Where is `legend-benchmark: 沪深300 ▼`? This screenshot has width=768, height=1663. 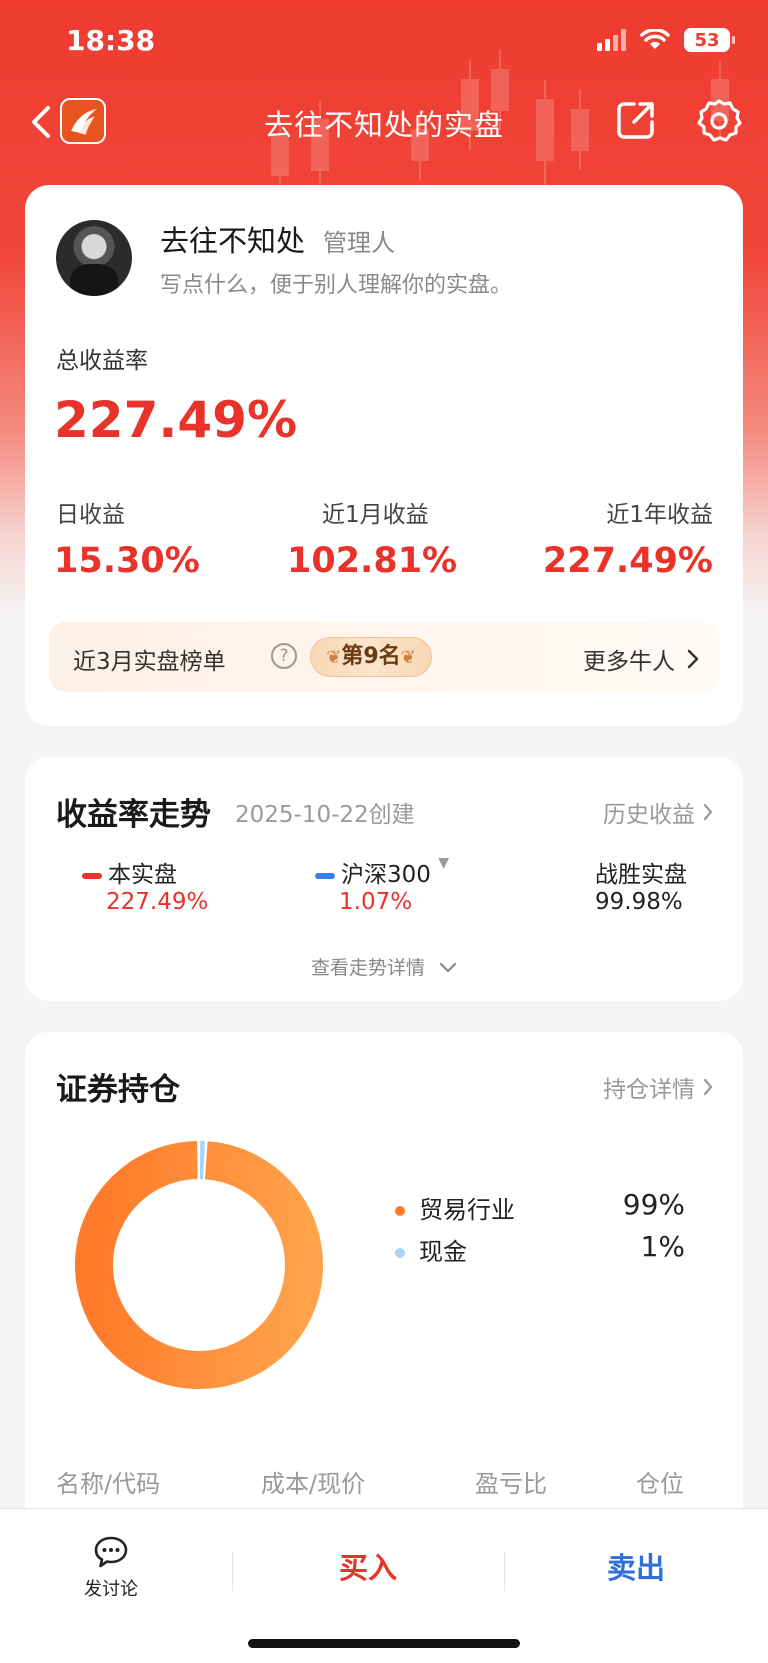
legend-benchmark: 沪深300 ▼ is located at coordinates (382, 872).